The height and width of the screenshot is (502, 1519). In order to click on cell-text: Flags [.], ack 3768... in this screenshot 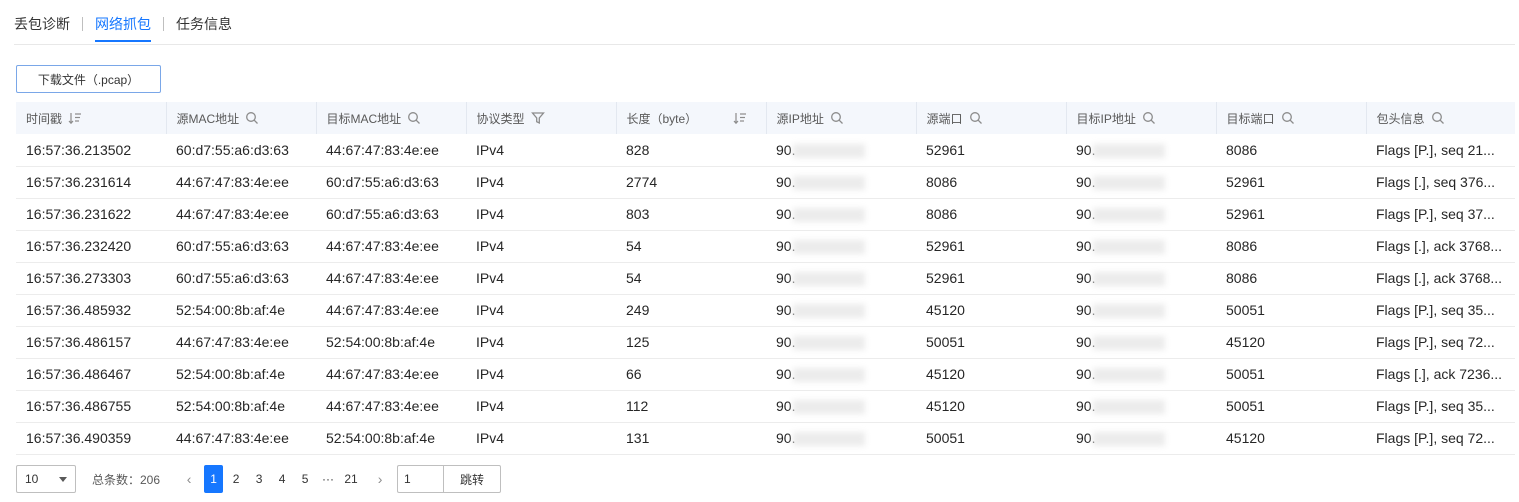, I will do `click(1439, 278)`.